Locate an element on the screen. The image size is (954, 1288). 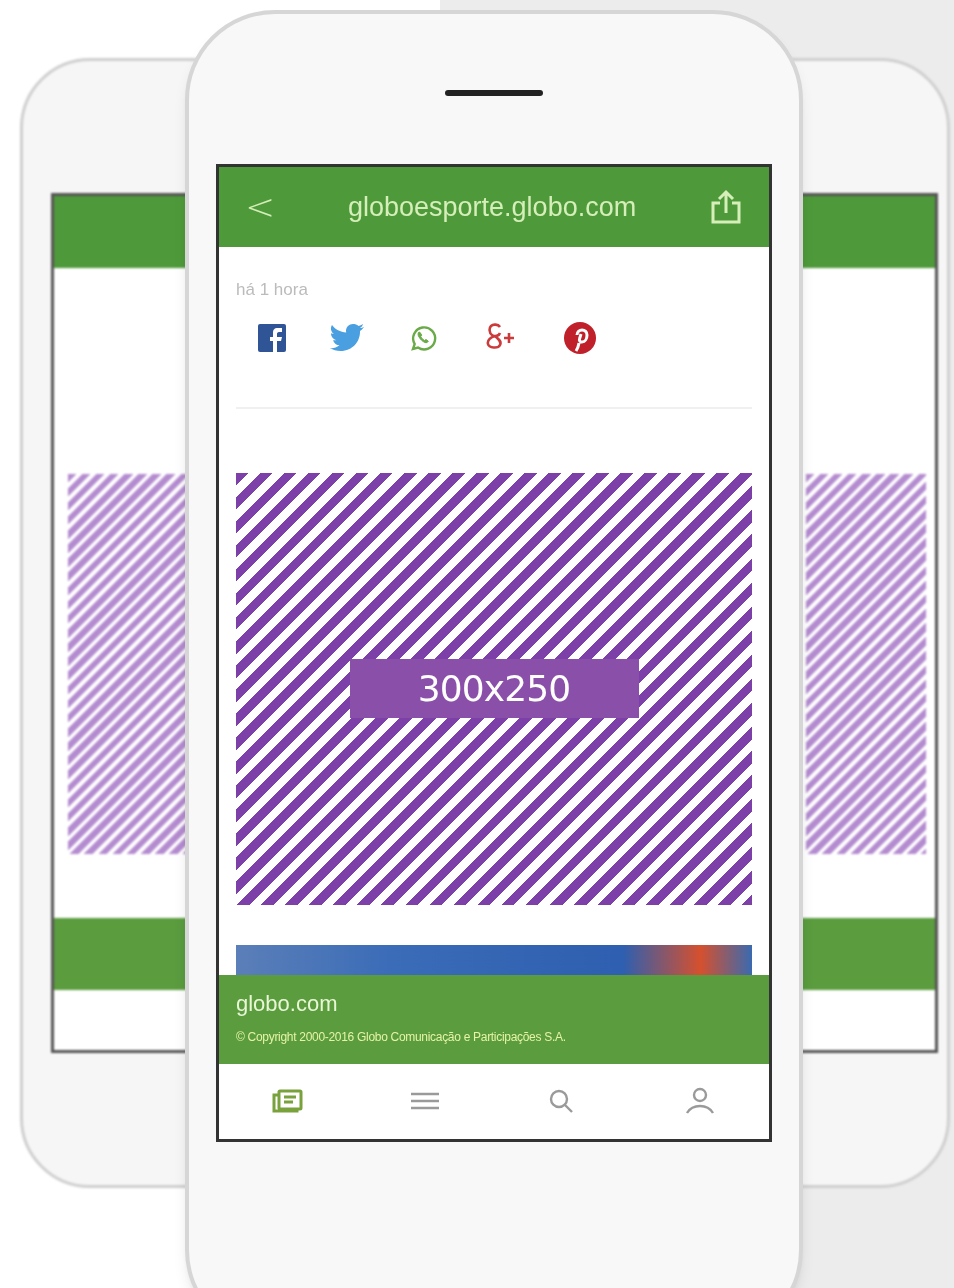
back-button: < is located at coordinates (260, 207).